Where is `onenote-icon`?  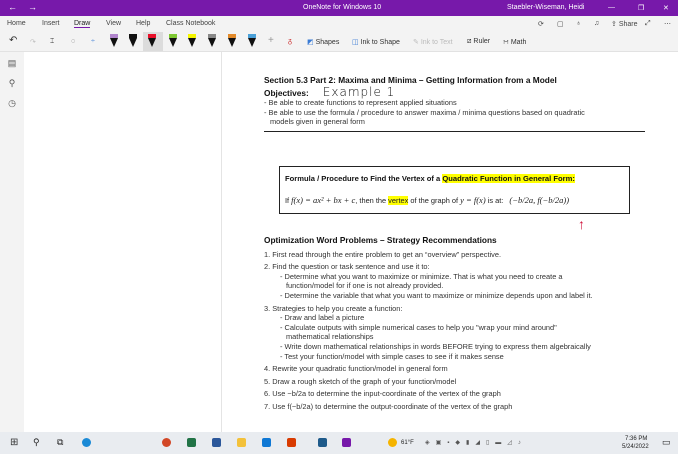
onenote-icon is located at coordinates (346, 442).